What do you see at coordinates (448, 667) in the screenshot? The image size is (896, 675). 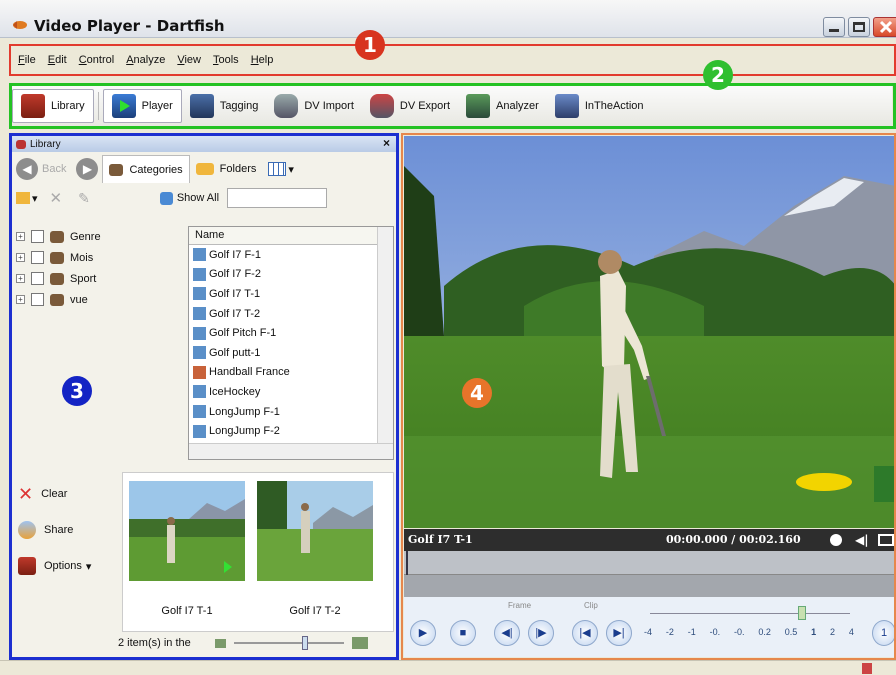 I see `status-bar` at bounding box center [448, 667].